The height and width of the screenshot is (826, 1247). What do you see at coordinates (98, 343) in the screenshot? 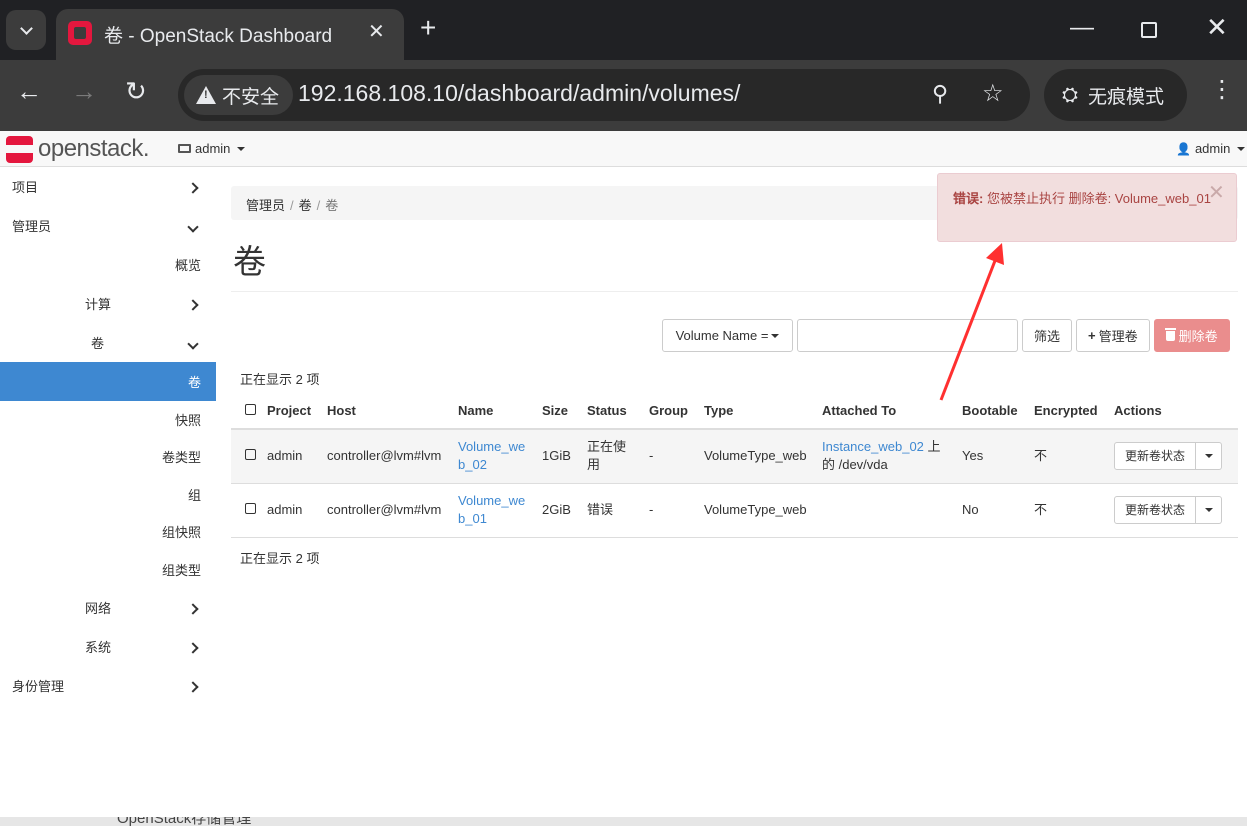
I see `sidebar-item-label: 卷` at bounding box center [98, 343].